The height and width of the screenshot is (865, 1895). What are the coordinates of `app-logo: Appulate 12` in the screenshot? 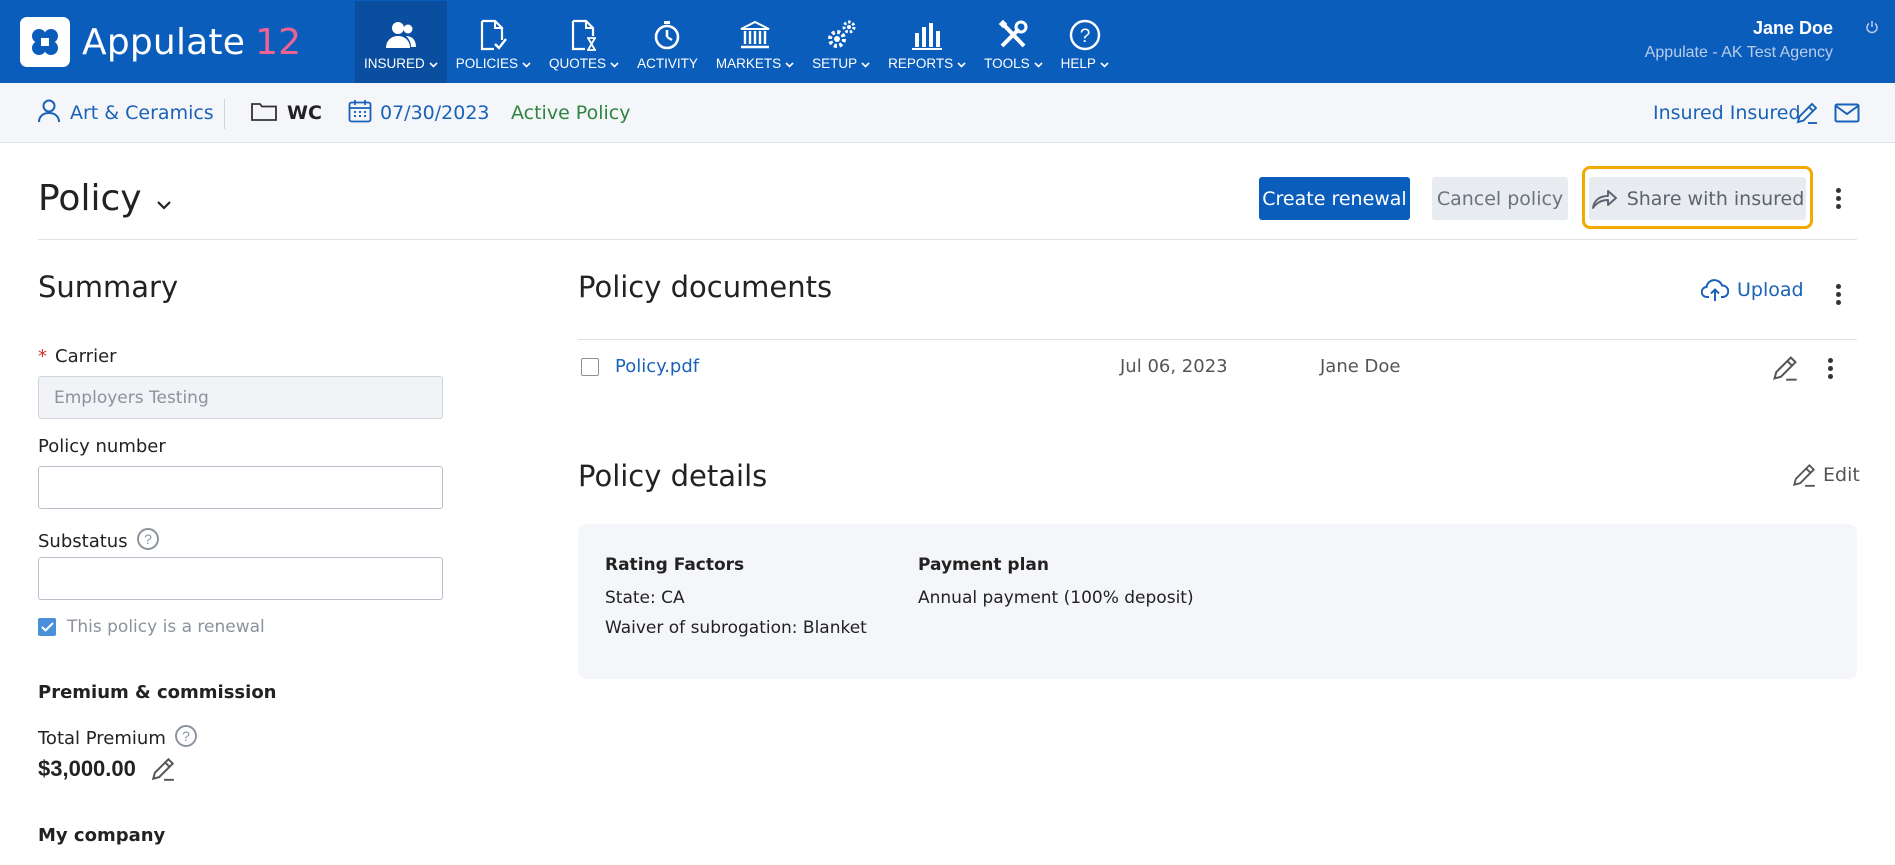 It's located at (160, 42).